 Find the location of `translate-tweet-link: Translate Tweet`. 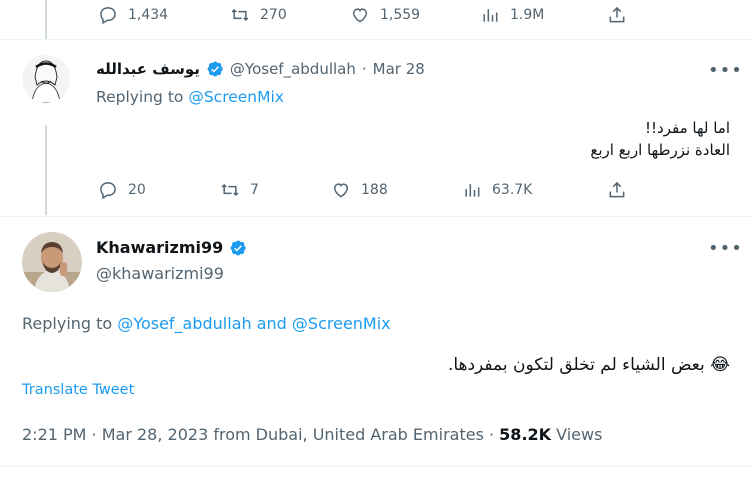

translate-tweet-link: Translate Tweet is located at coordinates (78, 390).